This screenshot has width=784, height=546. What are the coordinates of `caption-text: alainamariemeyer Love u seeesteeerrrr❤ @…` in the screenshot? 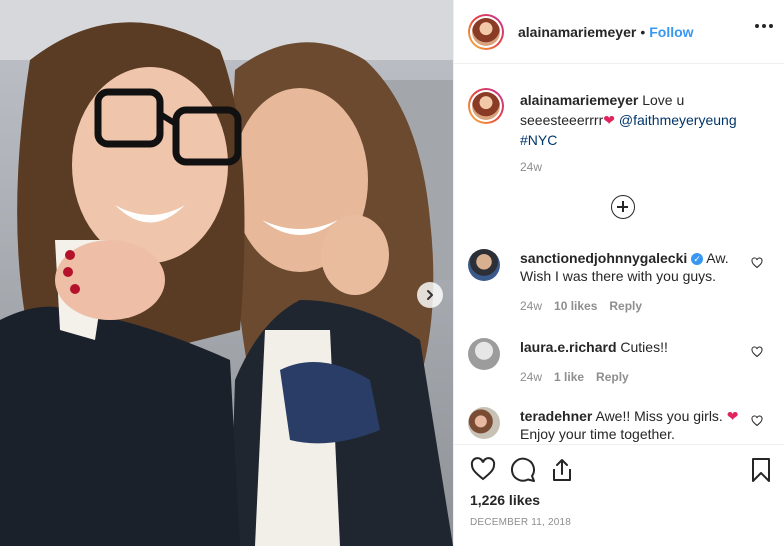 It's located at (640, 120).